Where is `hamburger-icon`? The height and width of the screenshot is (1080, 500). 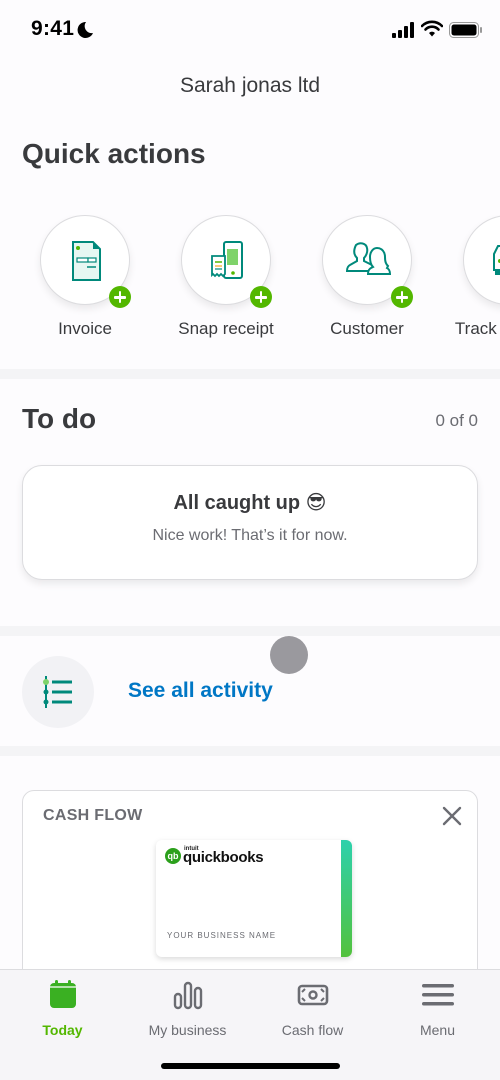
hamburger-icon is located at coordinates (437, 995).